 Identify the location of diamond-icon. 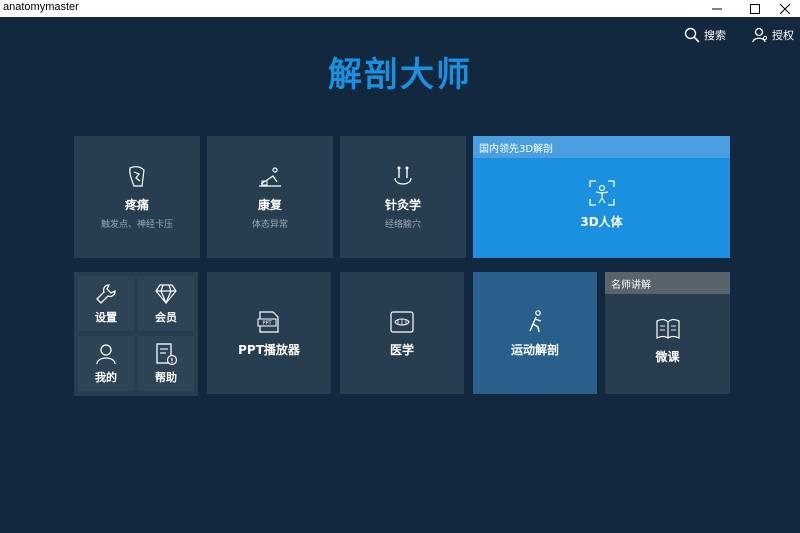
(166, 294).